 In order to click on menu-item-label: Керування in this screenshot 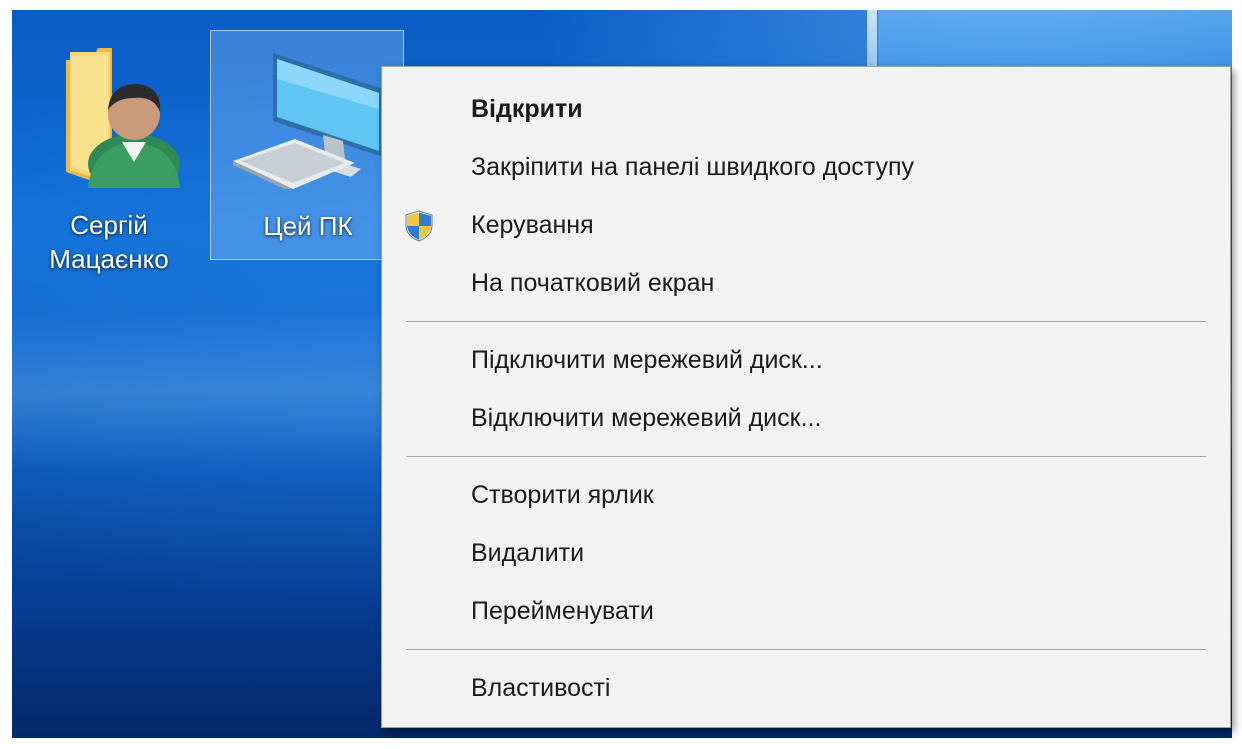, I will do `click(532, 225)`.